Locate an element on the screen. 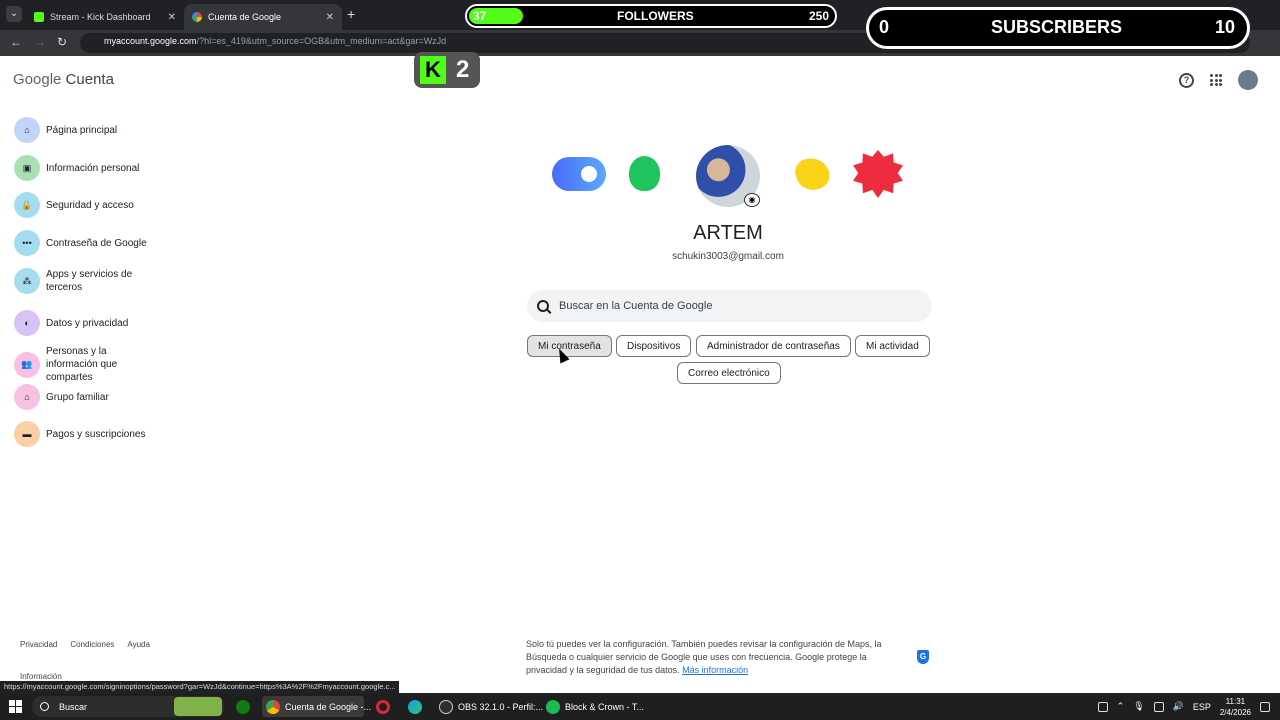  chip-my-password: Mi contraseña is located at coordinates (569, 346).